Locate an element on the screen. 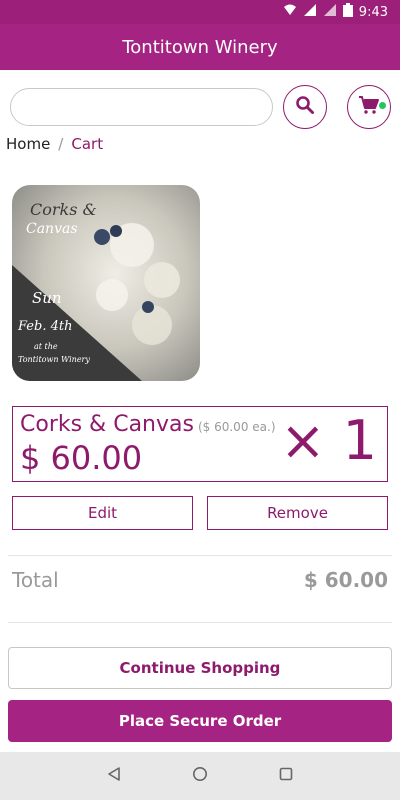  breadcrumb-current: Cart is located at coordinates (87, 144).